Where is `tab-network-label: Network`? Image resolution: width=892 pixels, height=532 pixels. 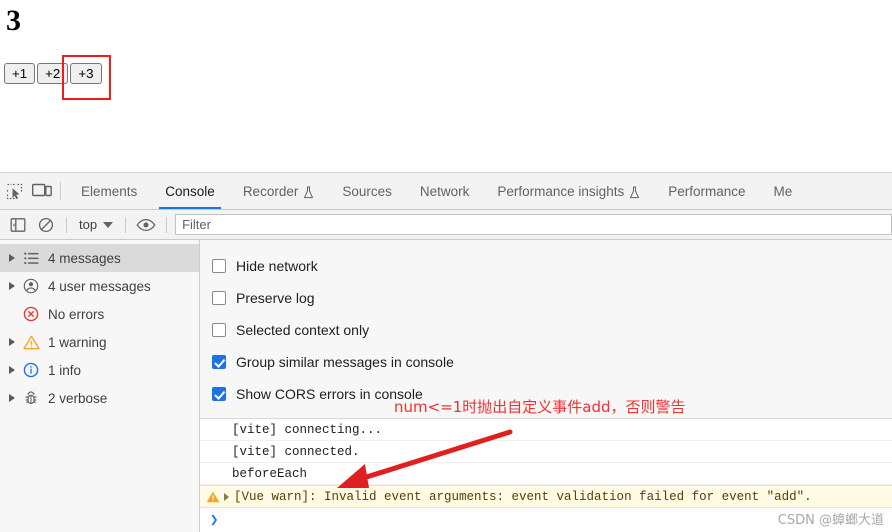 tab-network-label: Network is located at coordinates (444, 191).